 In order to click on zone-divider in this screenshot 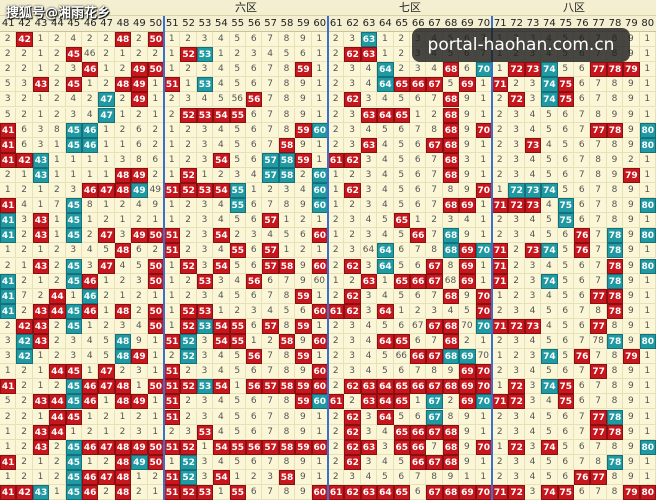, I will do `click(328, 258)`.